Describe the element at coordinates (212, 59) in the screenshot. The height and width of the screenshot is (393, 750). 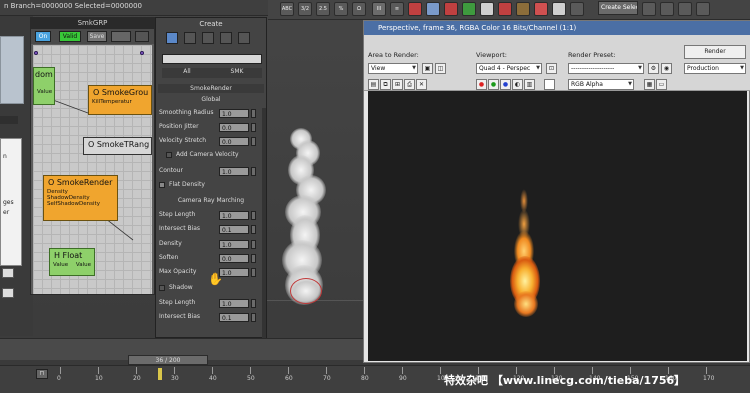
I see `category-dropdown` at that location.